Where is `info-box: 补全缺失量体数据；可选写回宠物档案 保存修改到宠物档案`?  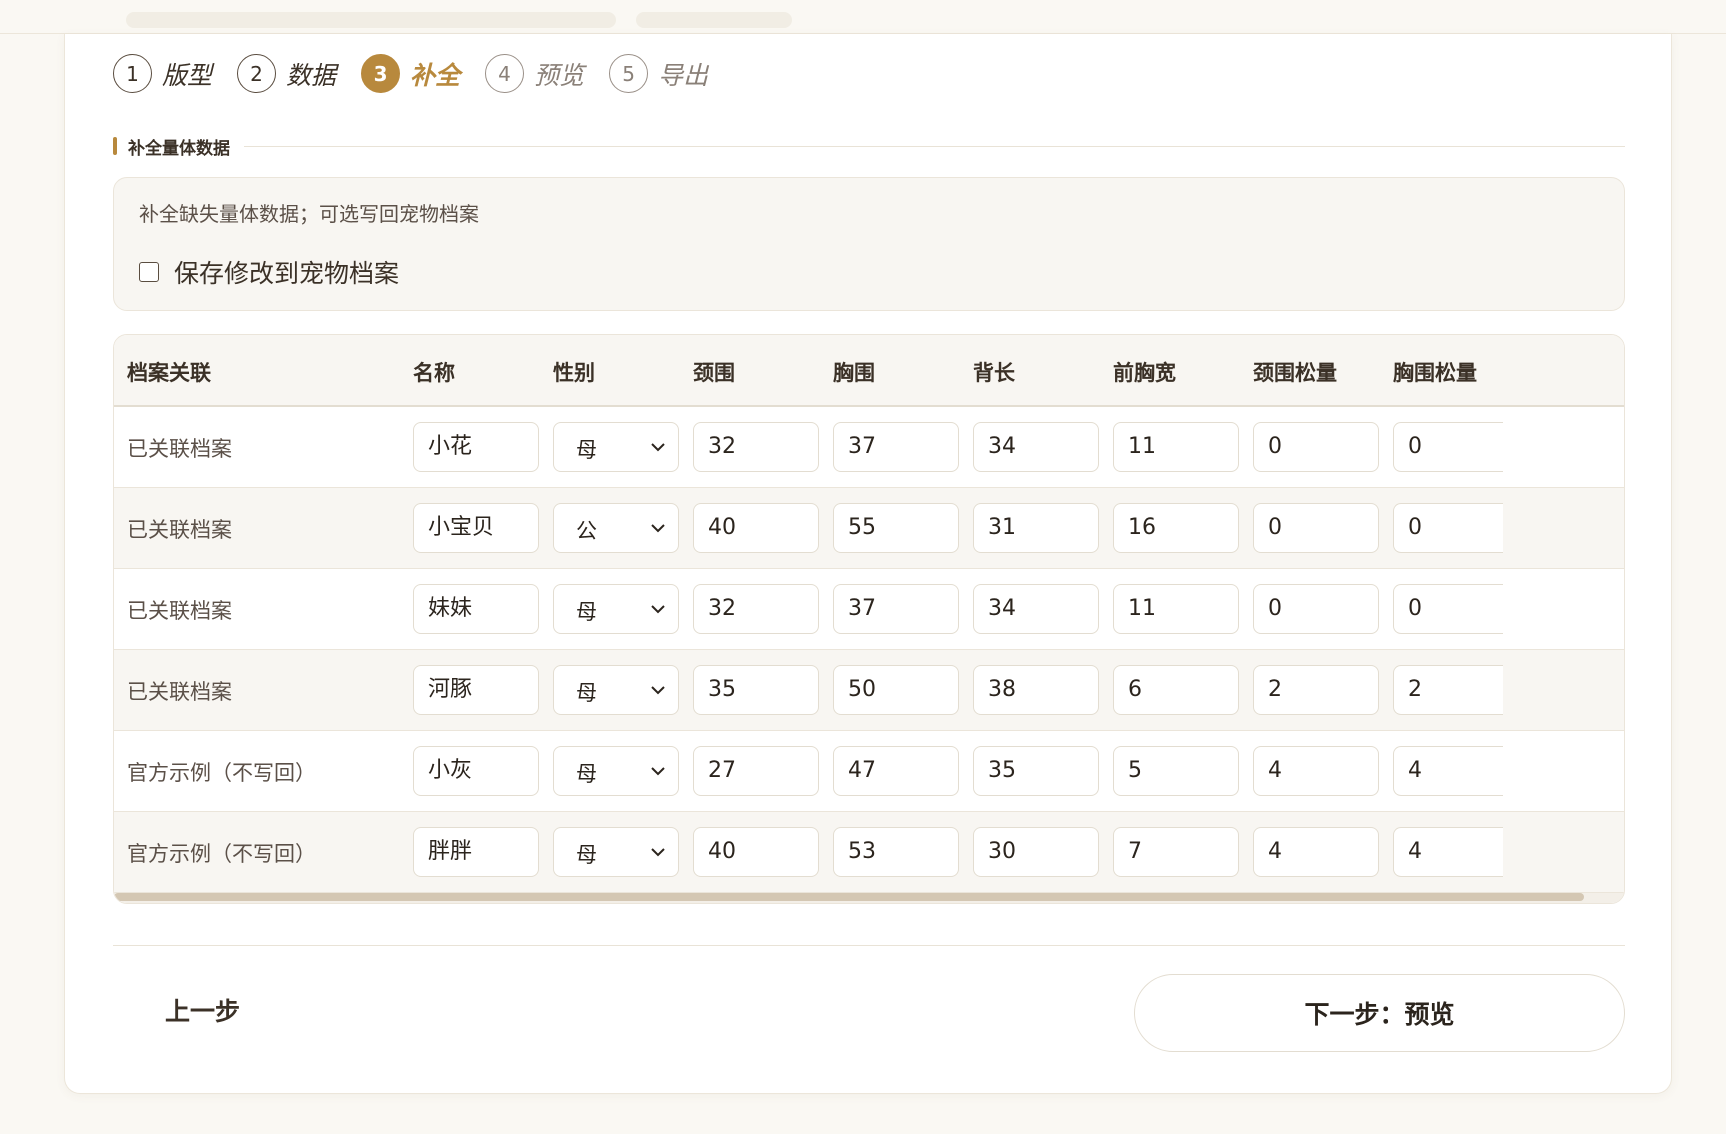
info-box: 补全缺失量体数据；可选写回宠物档案 保存修改到宠物档案 is located at coordinates (869, 244).